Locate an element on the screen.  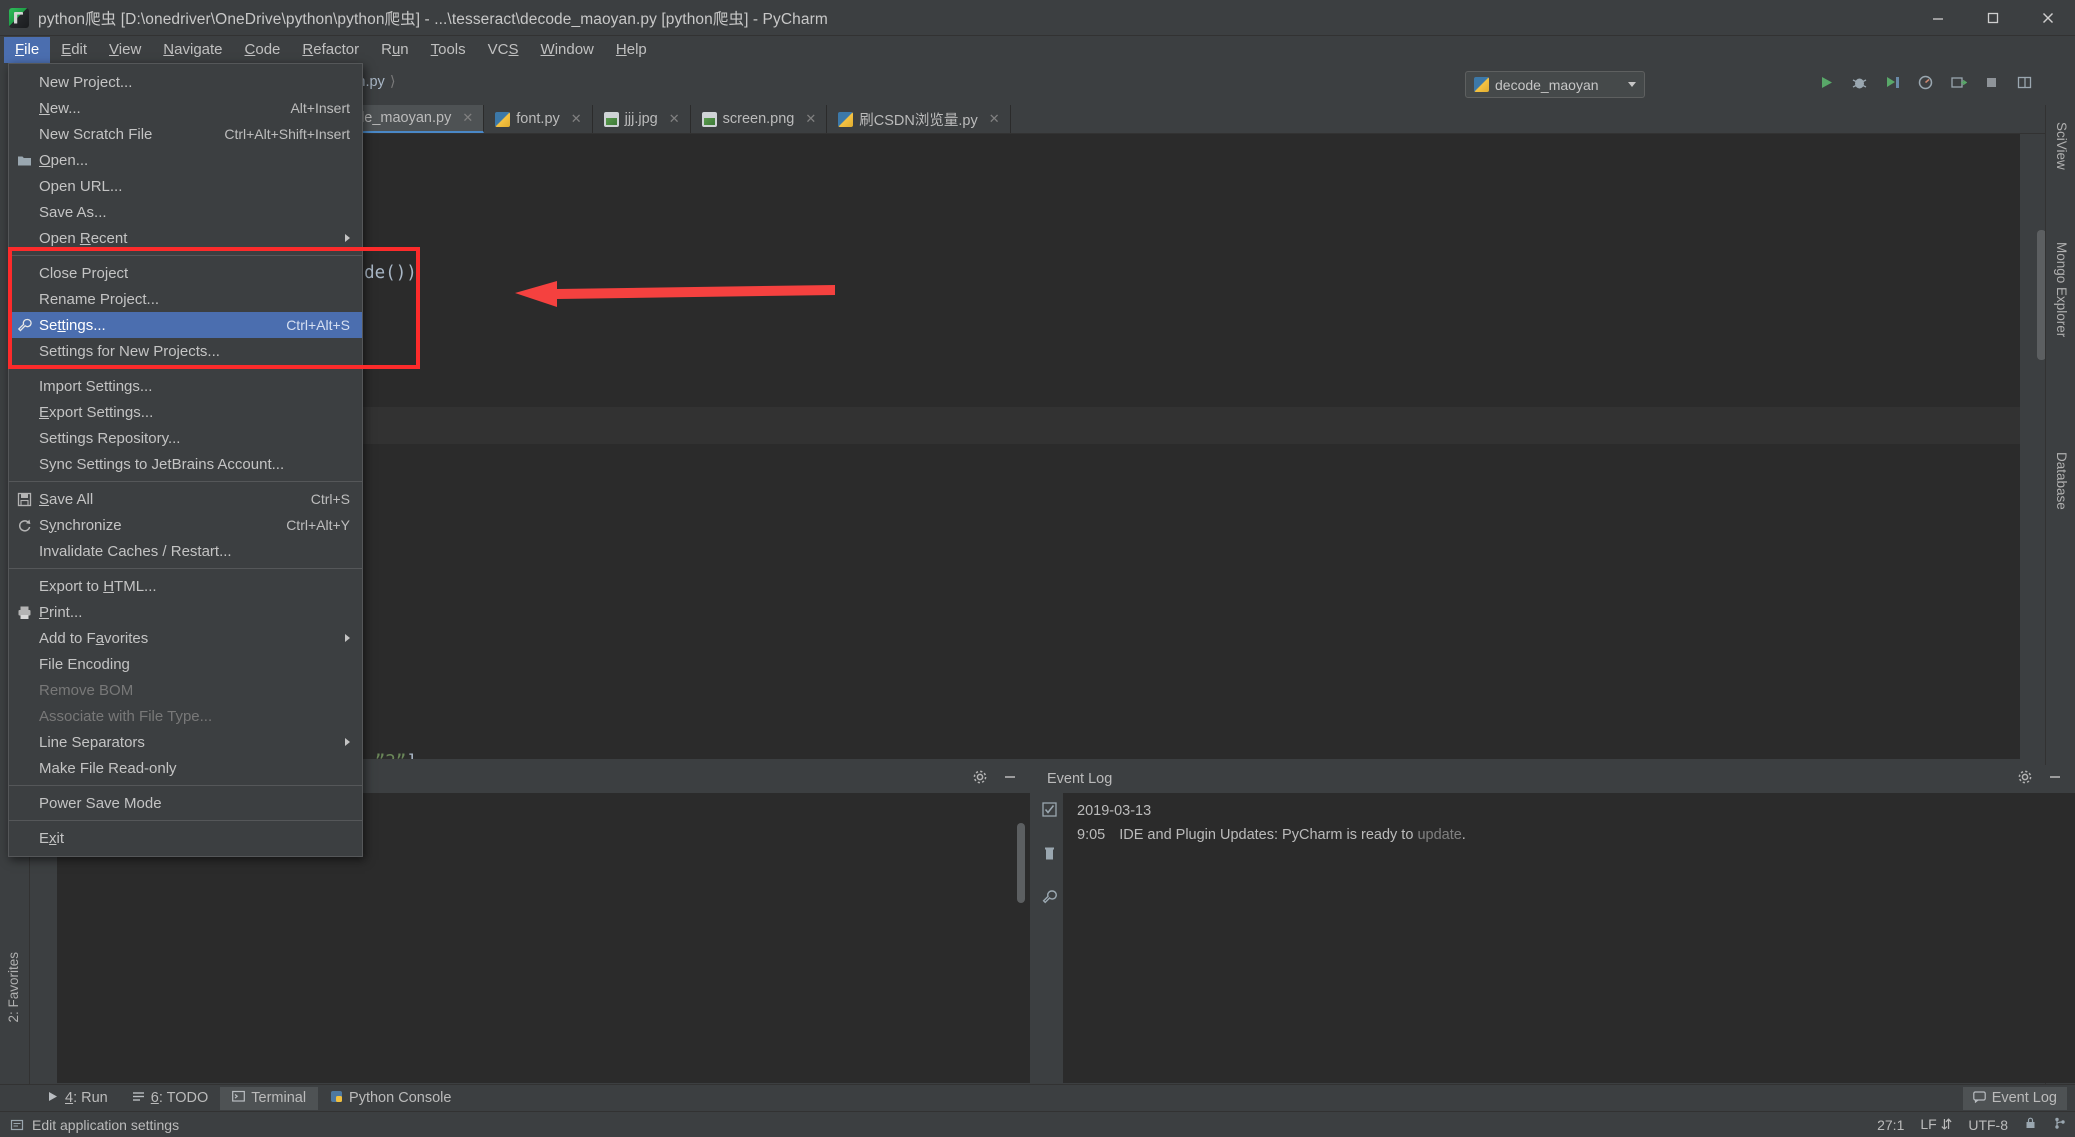
settings-wrench-icon is located at coordinates (1049, 900).